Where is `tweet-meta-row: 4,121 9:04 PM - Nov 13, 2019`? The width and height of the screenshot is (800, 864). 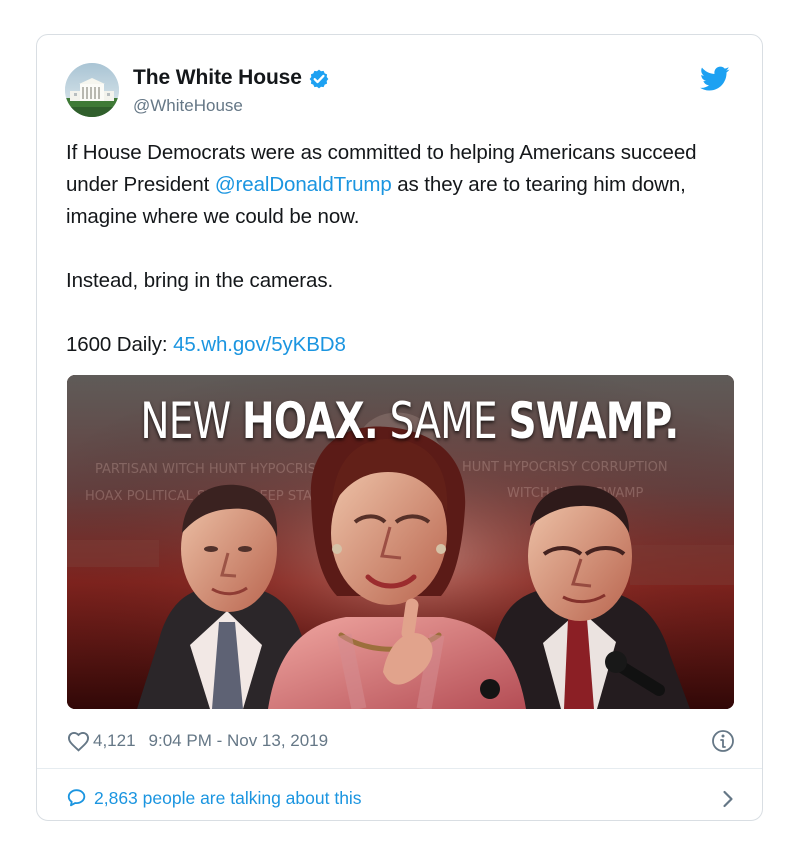
tweet-meta-row: 4,121 9:04 PM - Nov 13, 2019 is located at coordinates (401, 741).